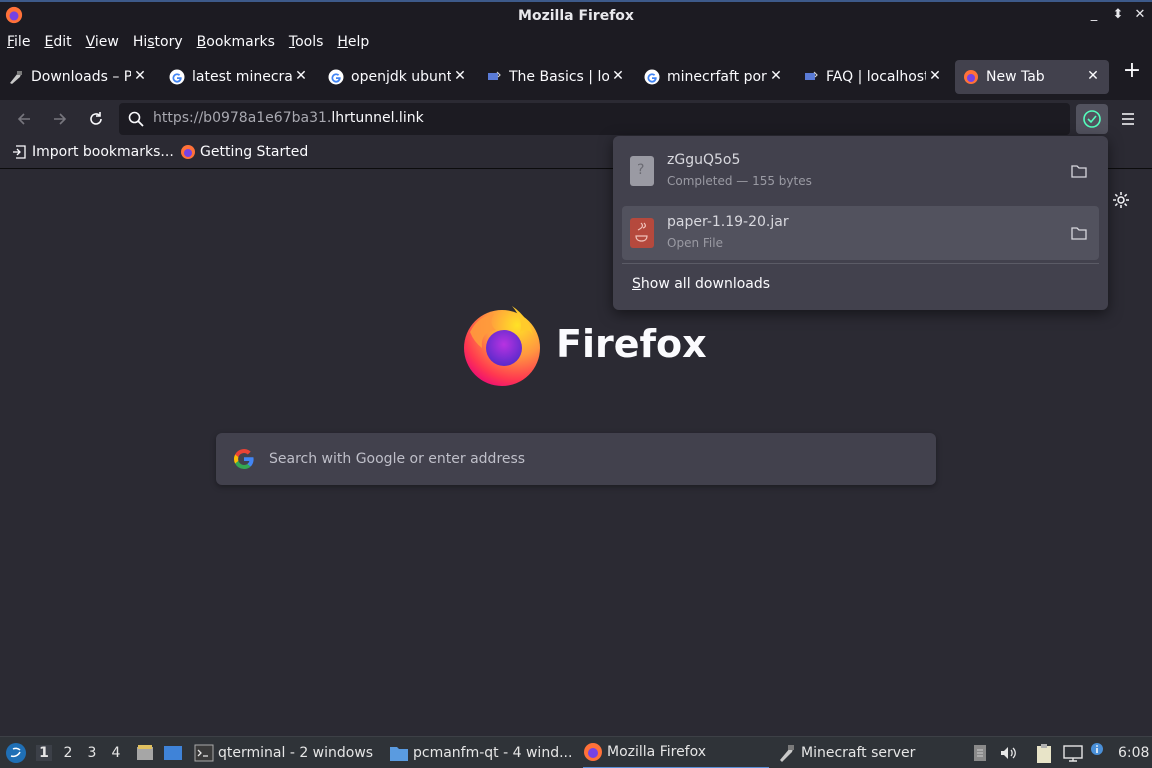 Image resolution: width=1152 pixels, height=768 pixels. Describe the element at coordinates (16, 753) in the screenshot. I see `start-menu-icon` at that location.